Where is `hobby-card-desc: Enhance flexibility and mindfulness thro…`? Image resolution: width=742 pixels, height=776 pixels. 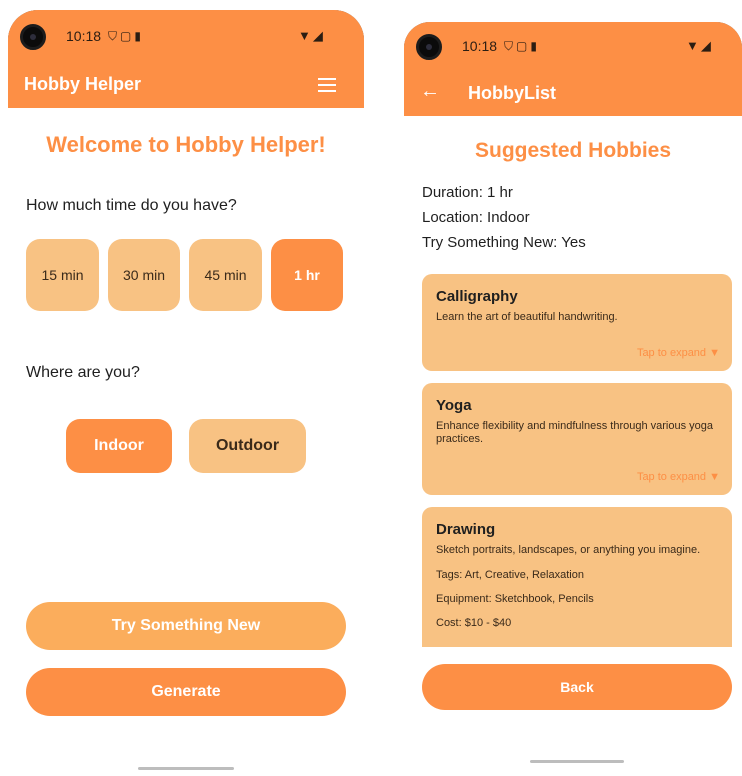 hobby-card-desc: Enhance flexibility and mindfulness thro… is located at coordinates (574, 432).